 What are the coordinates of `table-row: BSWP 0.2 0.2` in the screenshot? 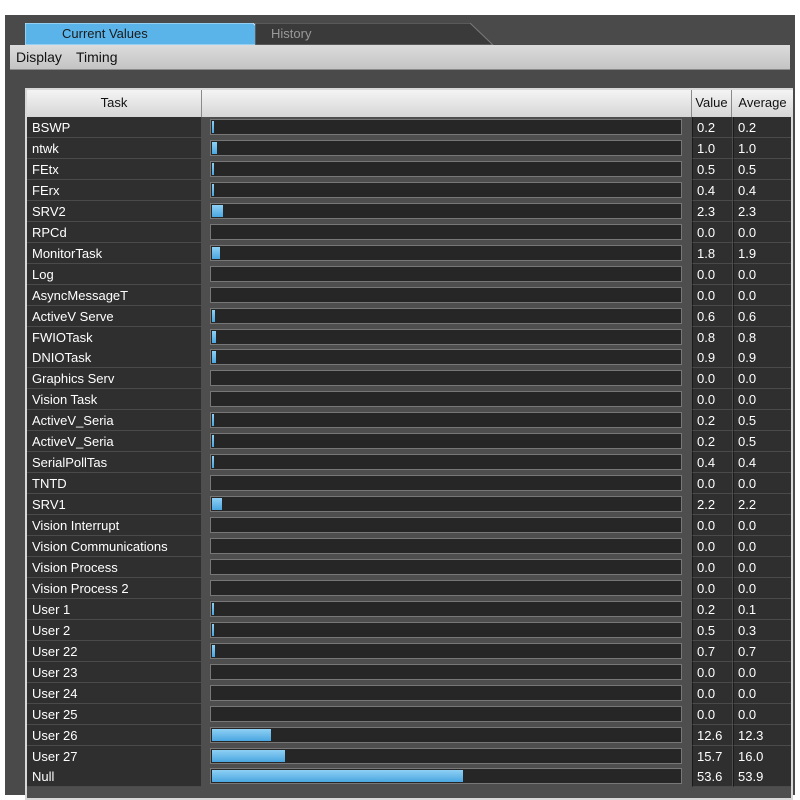 It's located at (409, 127).